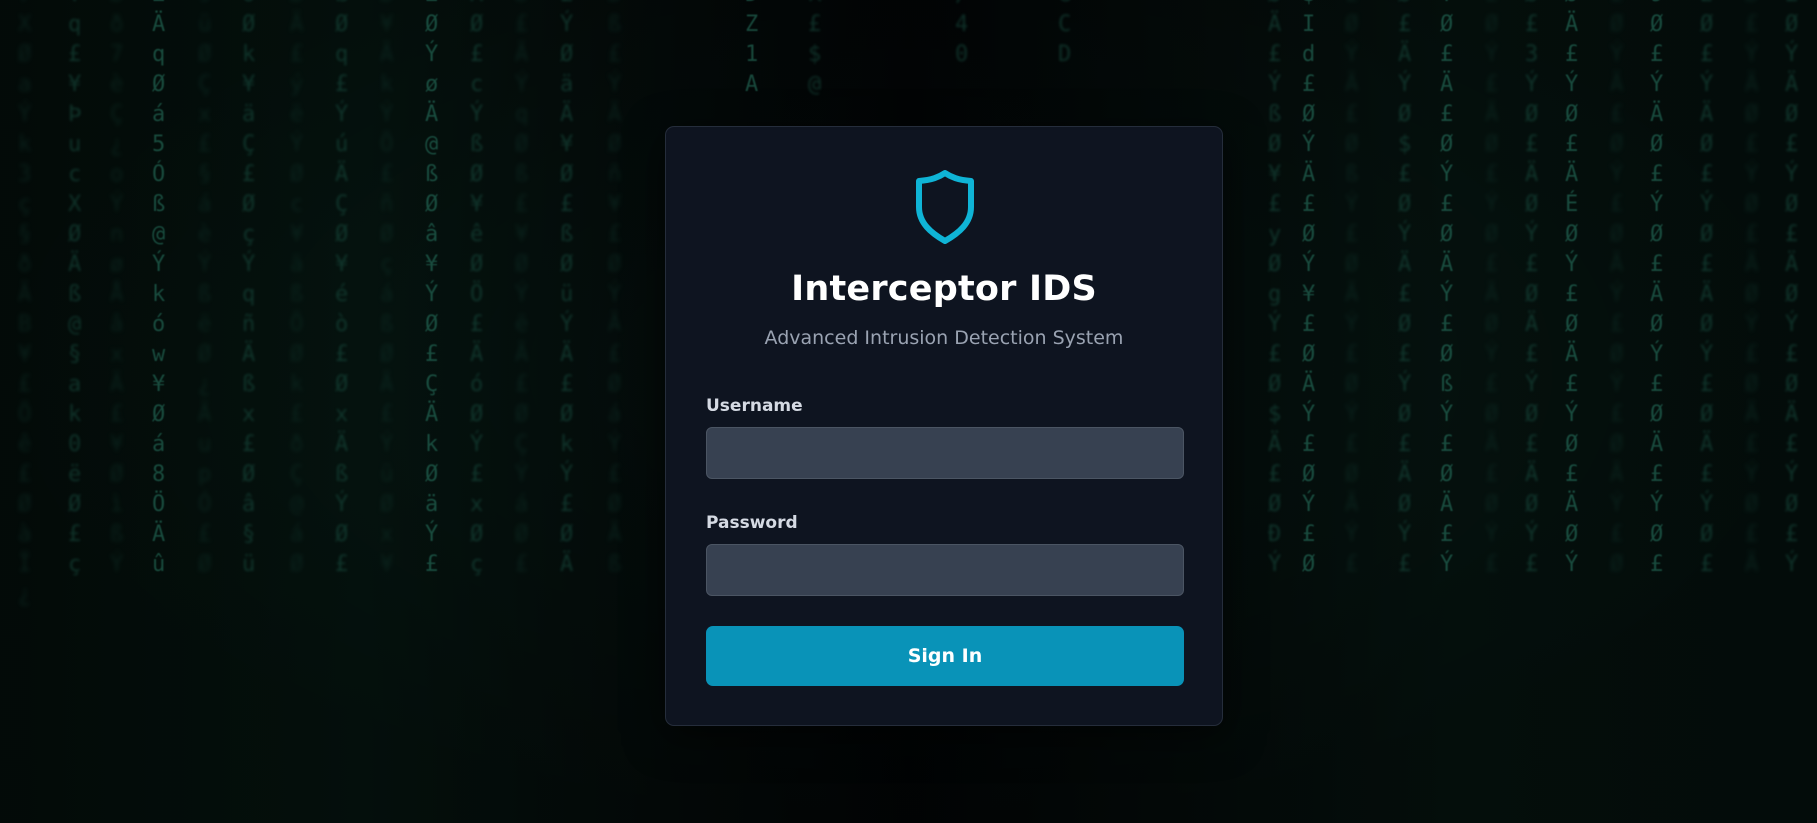 The width and height of the screenshot is (1817, 823). I want to click on username-label: Username, so click(754, 406).